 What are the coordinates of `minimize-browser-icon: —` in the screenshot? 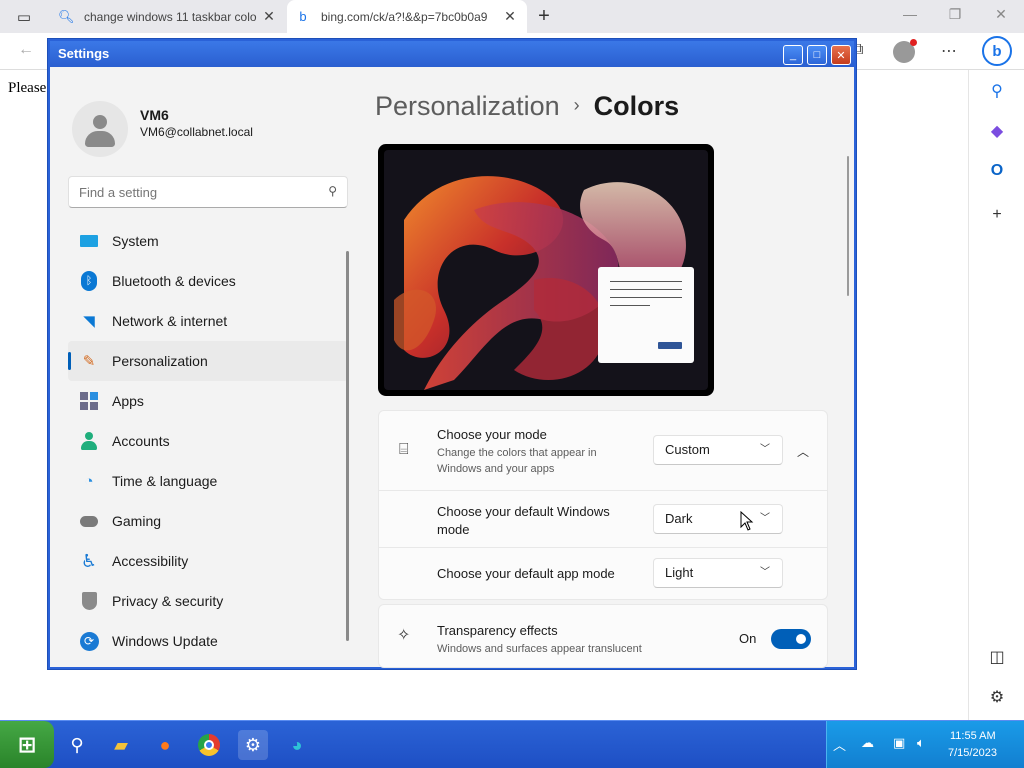 It's located at (910, 14).